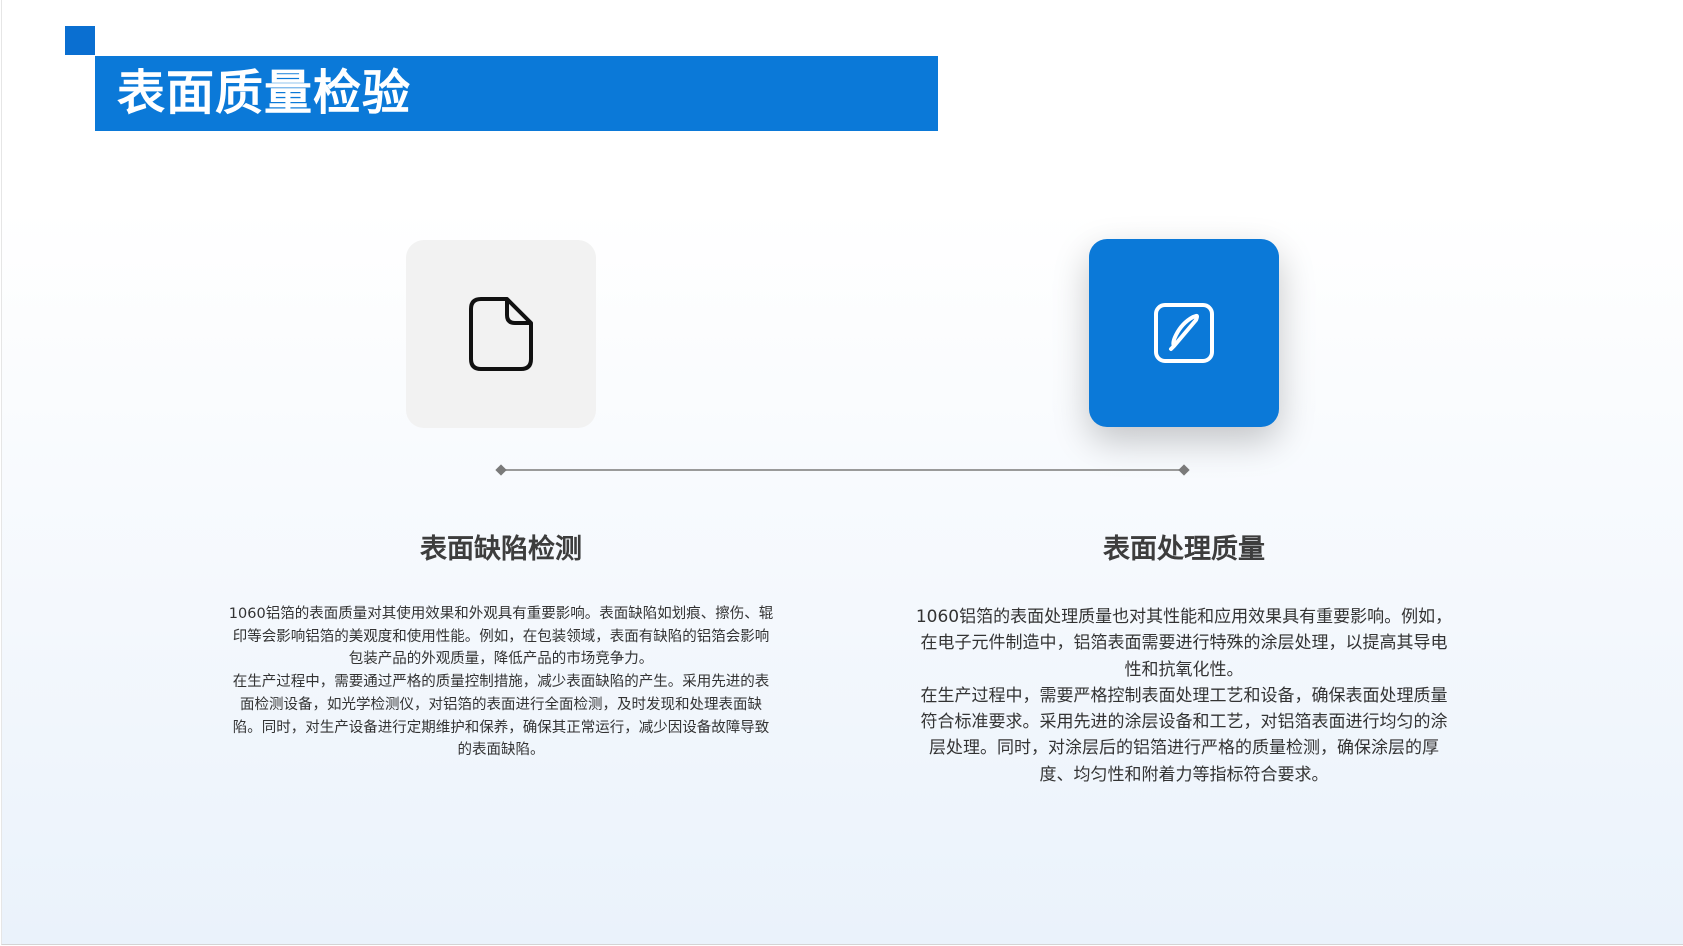  What do you see at coordinates (80, 40) in the screenshot?
I see `title-accent-square` at bounding box center [80, 40].